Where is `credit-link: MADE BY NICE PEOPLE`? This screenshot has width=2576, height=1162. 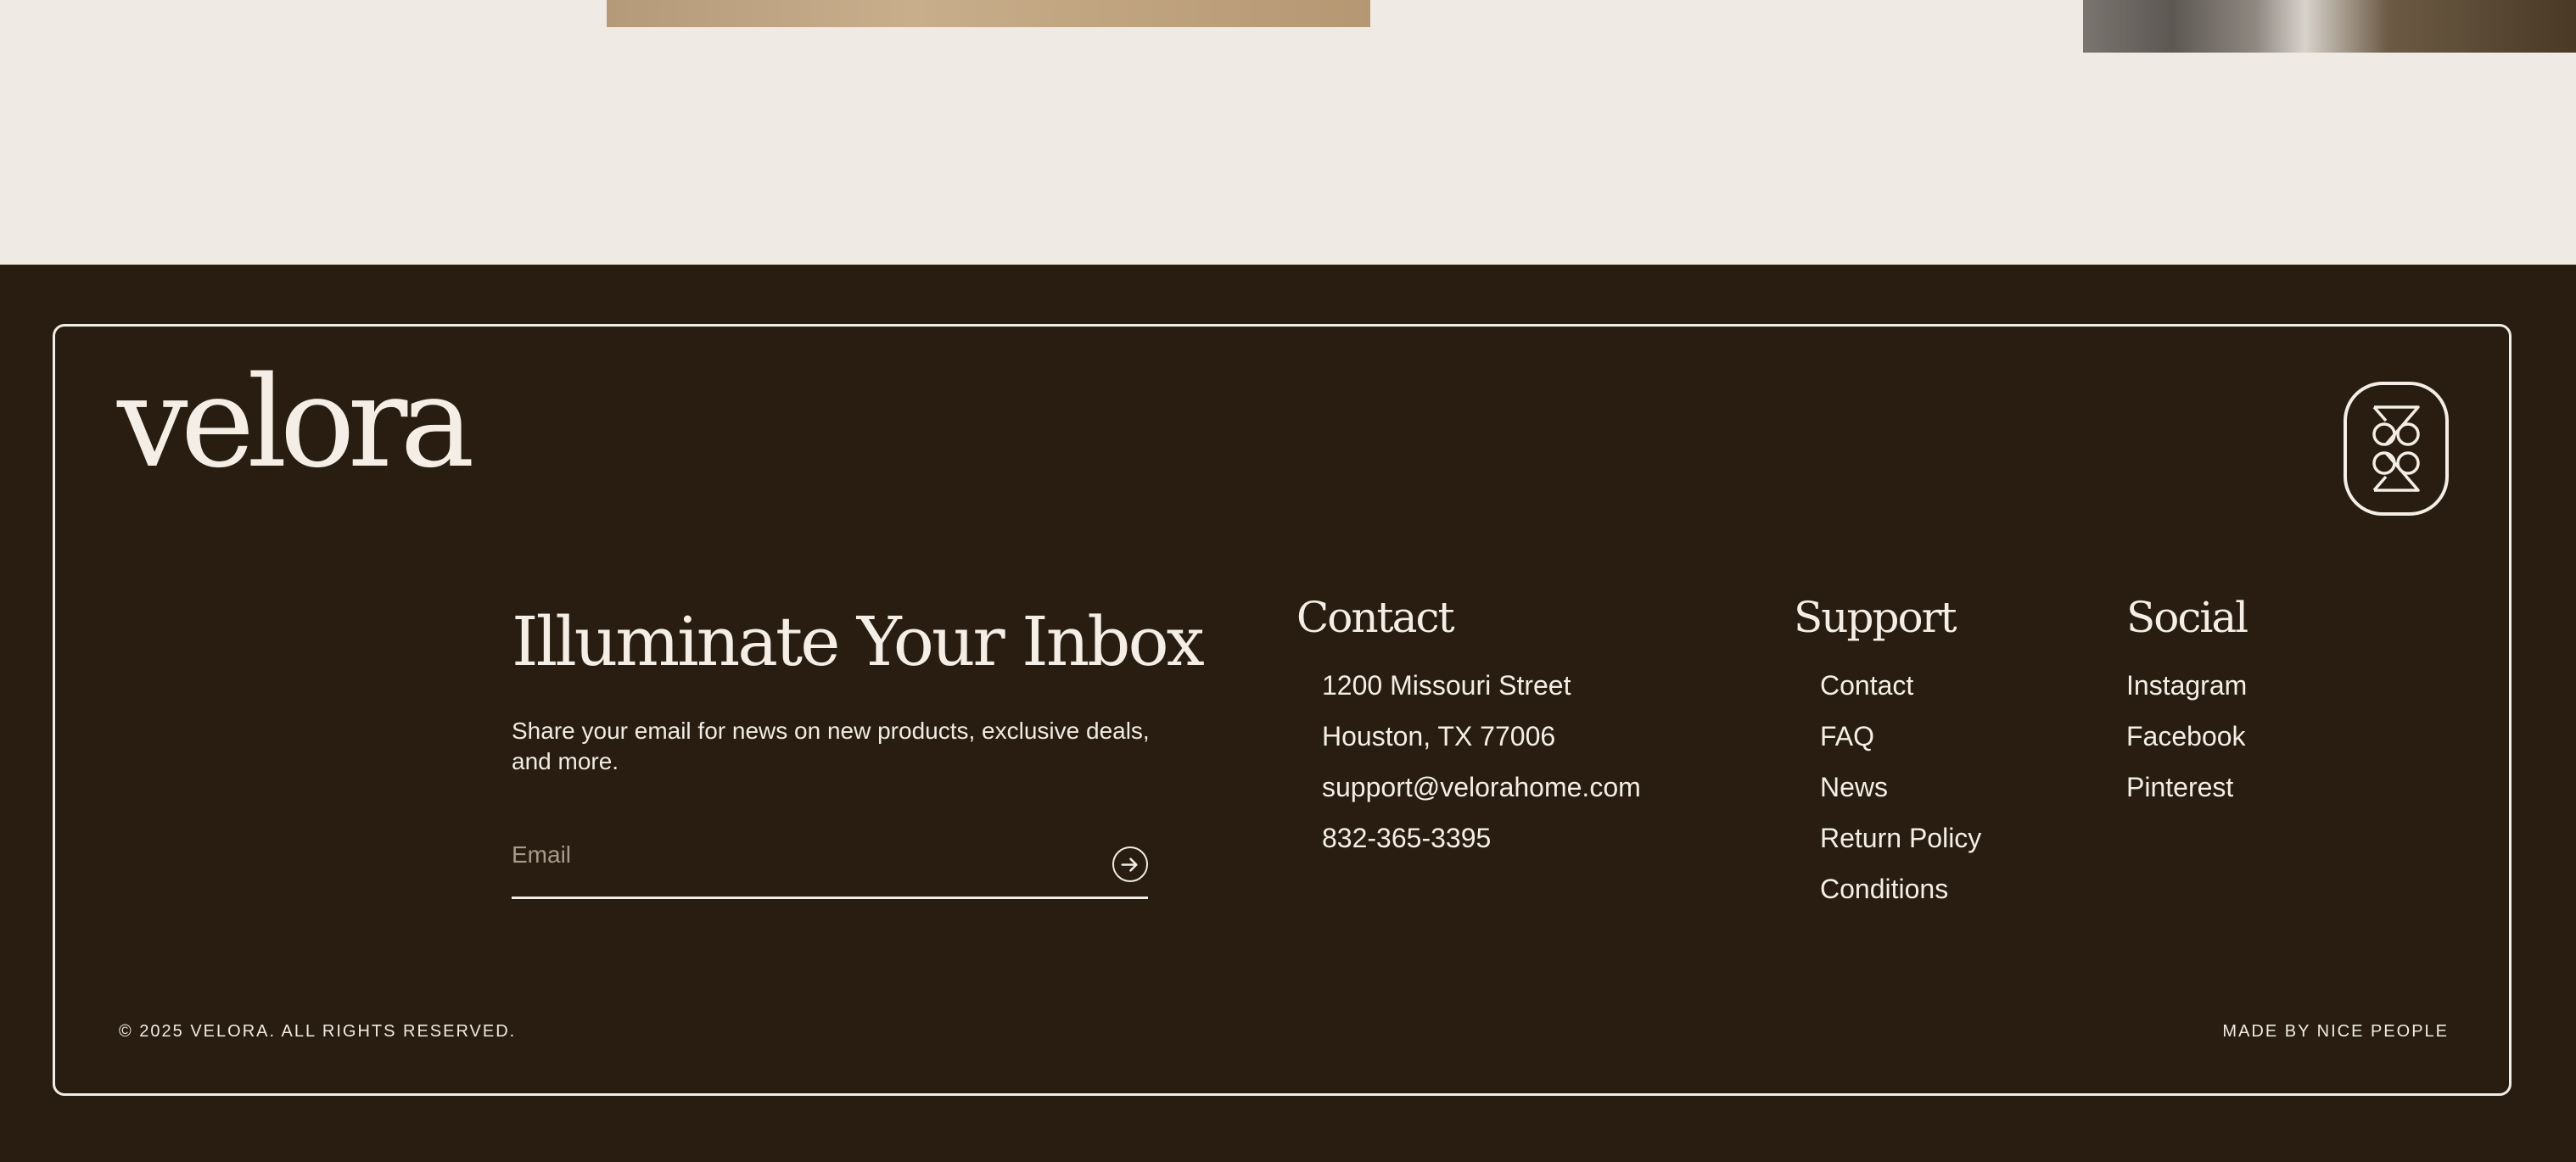
credit-link: MADE BY NICE PEOPLE is located at coordinates (2335, 1032).